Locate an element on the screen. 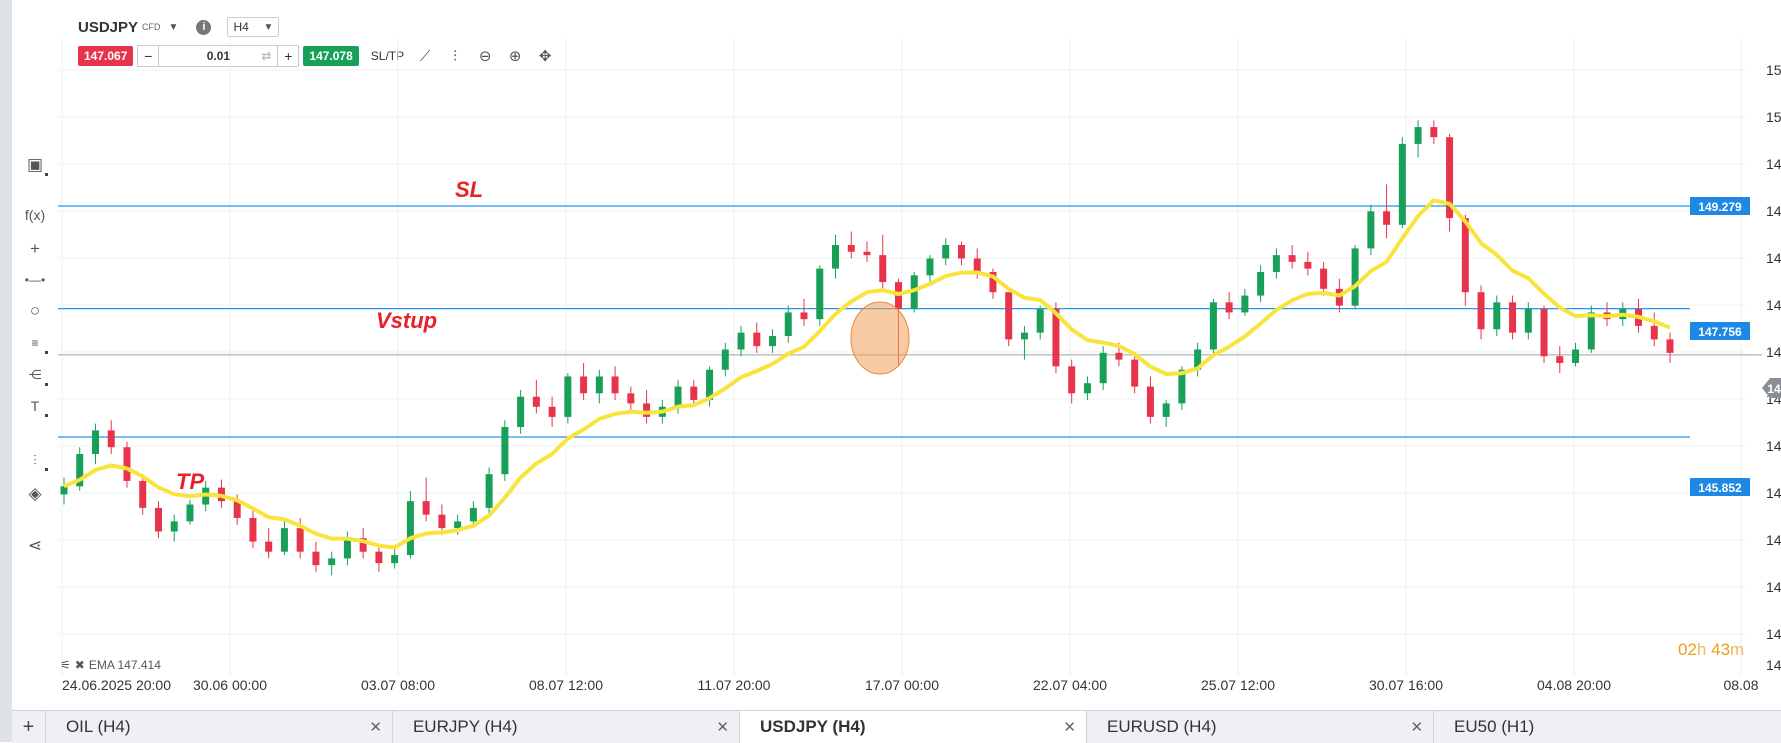  add-tab-button: + is located at coordinates (29, 727).